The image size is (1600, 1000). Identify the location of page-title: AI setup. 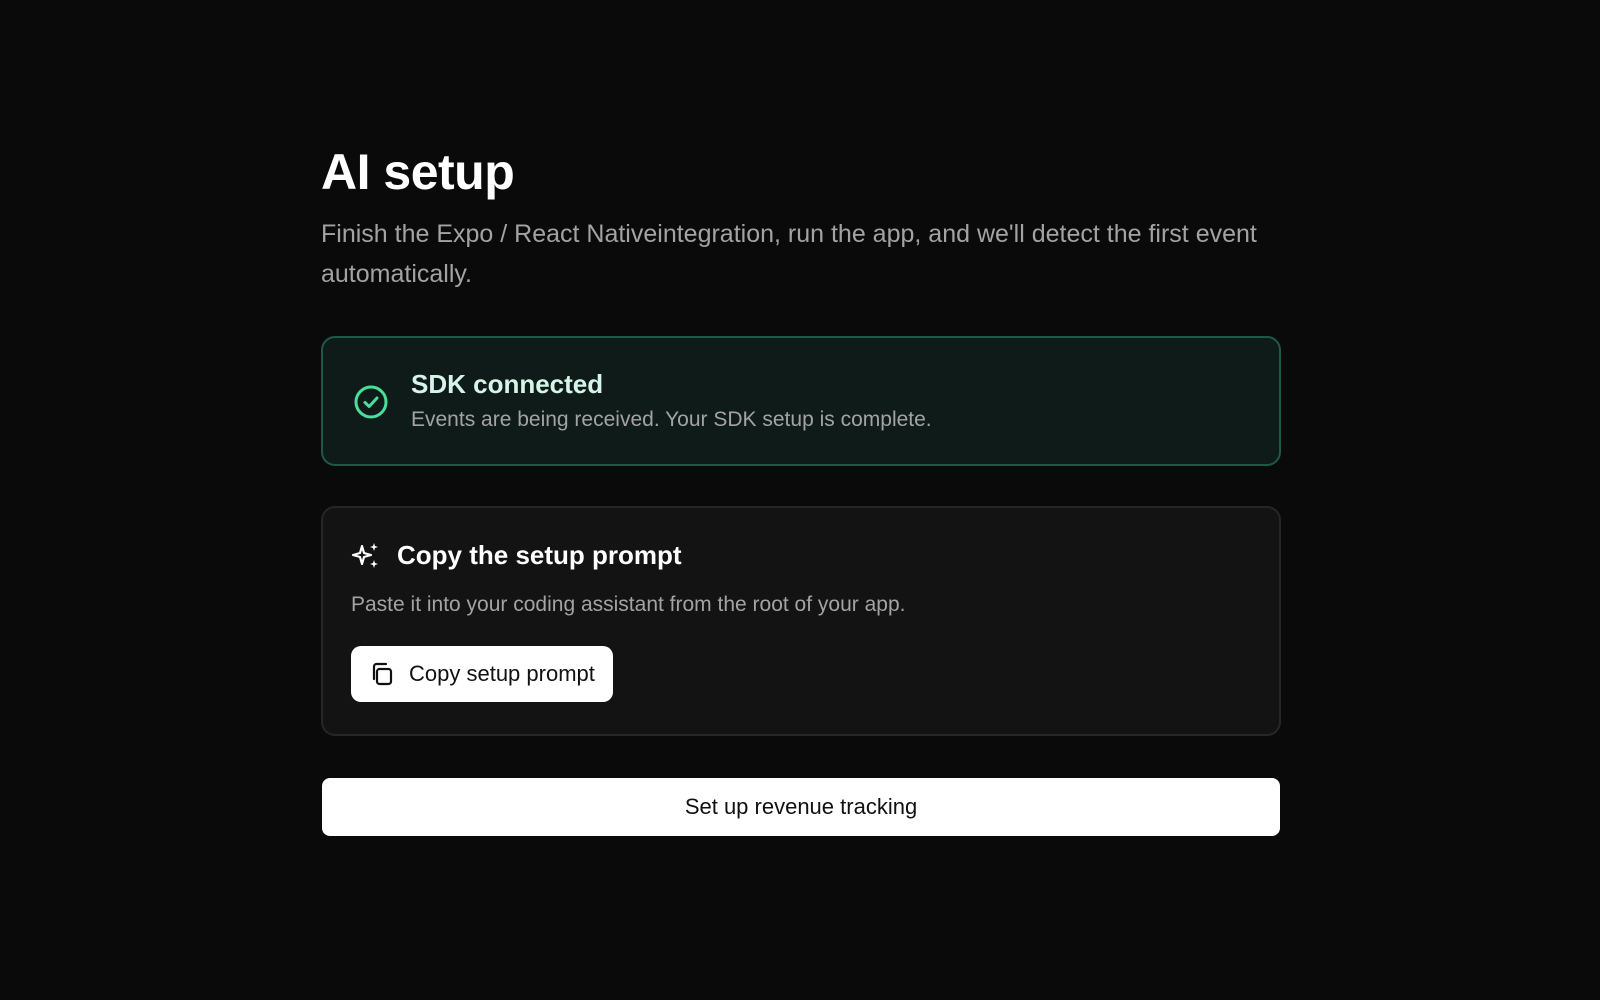
(418, 172).